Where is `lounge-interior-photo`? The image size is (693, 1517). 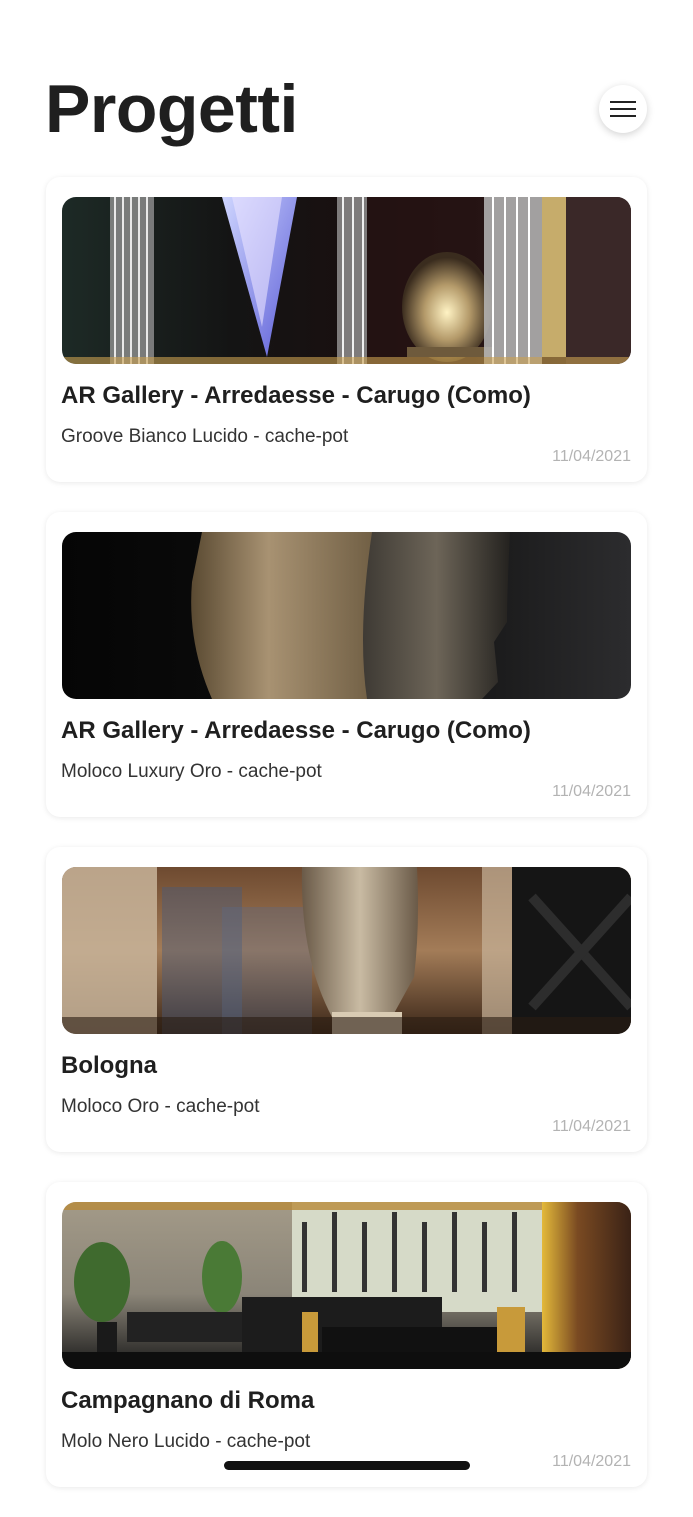
lounge-interior-photo is located at coordinates (346, 1285).